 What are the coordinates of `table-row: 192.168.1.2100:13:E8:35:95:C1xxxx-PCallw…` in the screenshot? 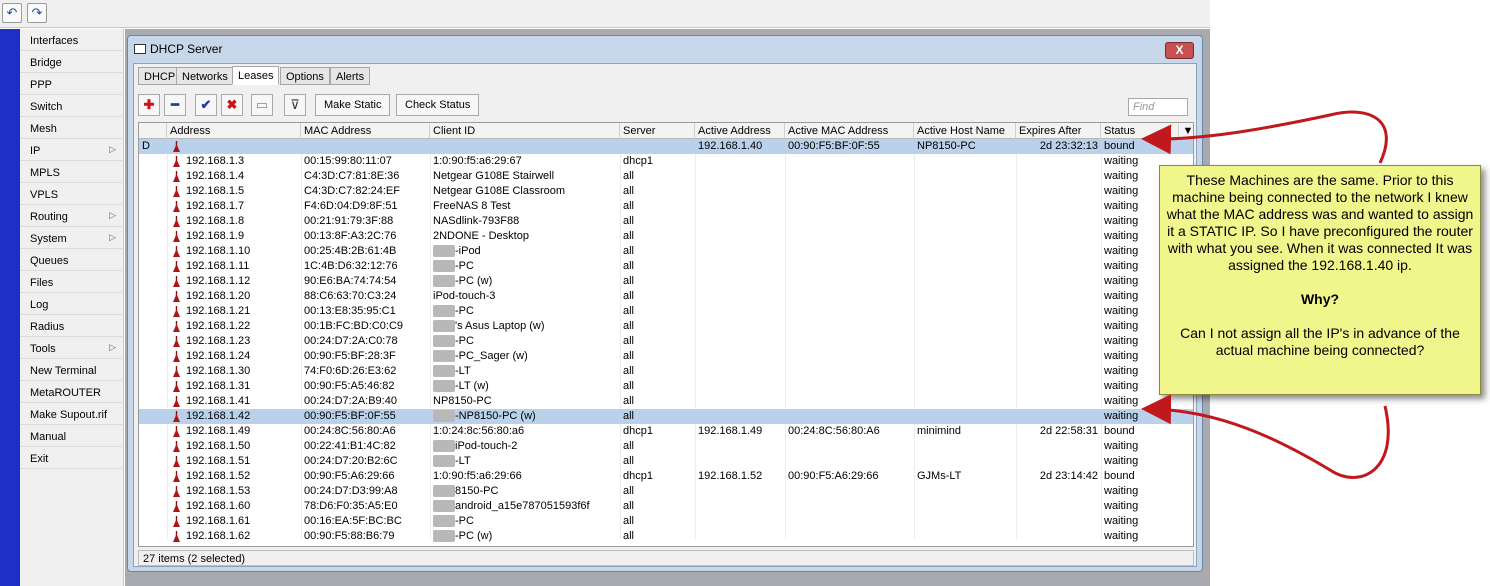 It's located at (666, 311).